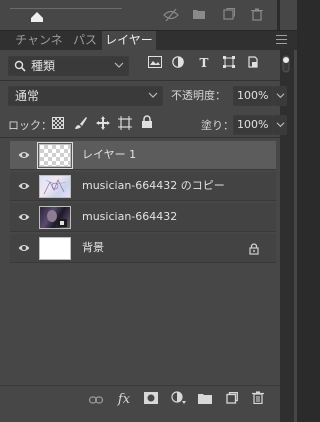 The width and height of the screenshot is (320, 422). I want to click on filter-kind-label: 種類, so click(43, 66).